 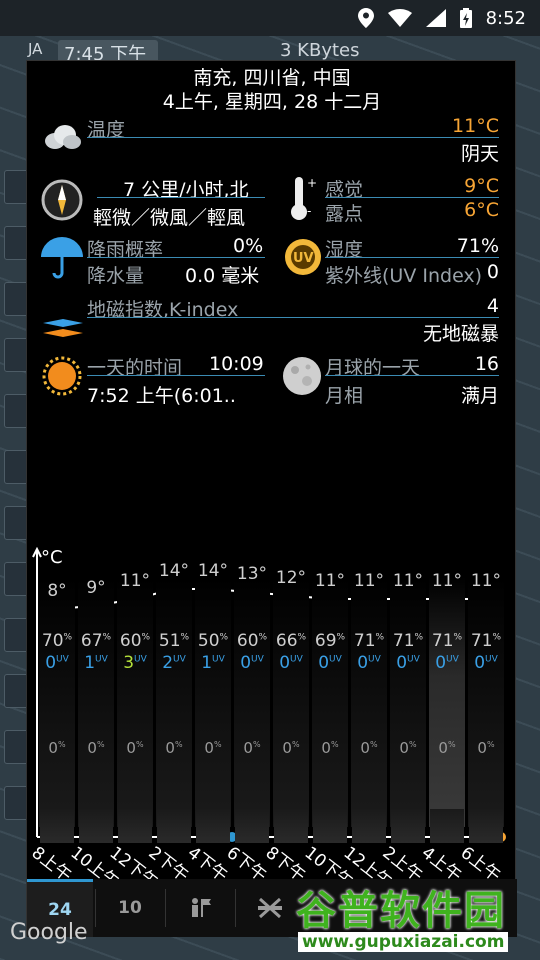 I want to click on svg-text: UV, so click(x=303, y=258).